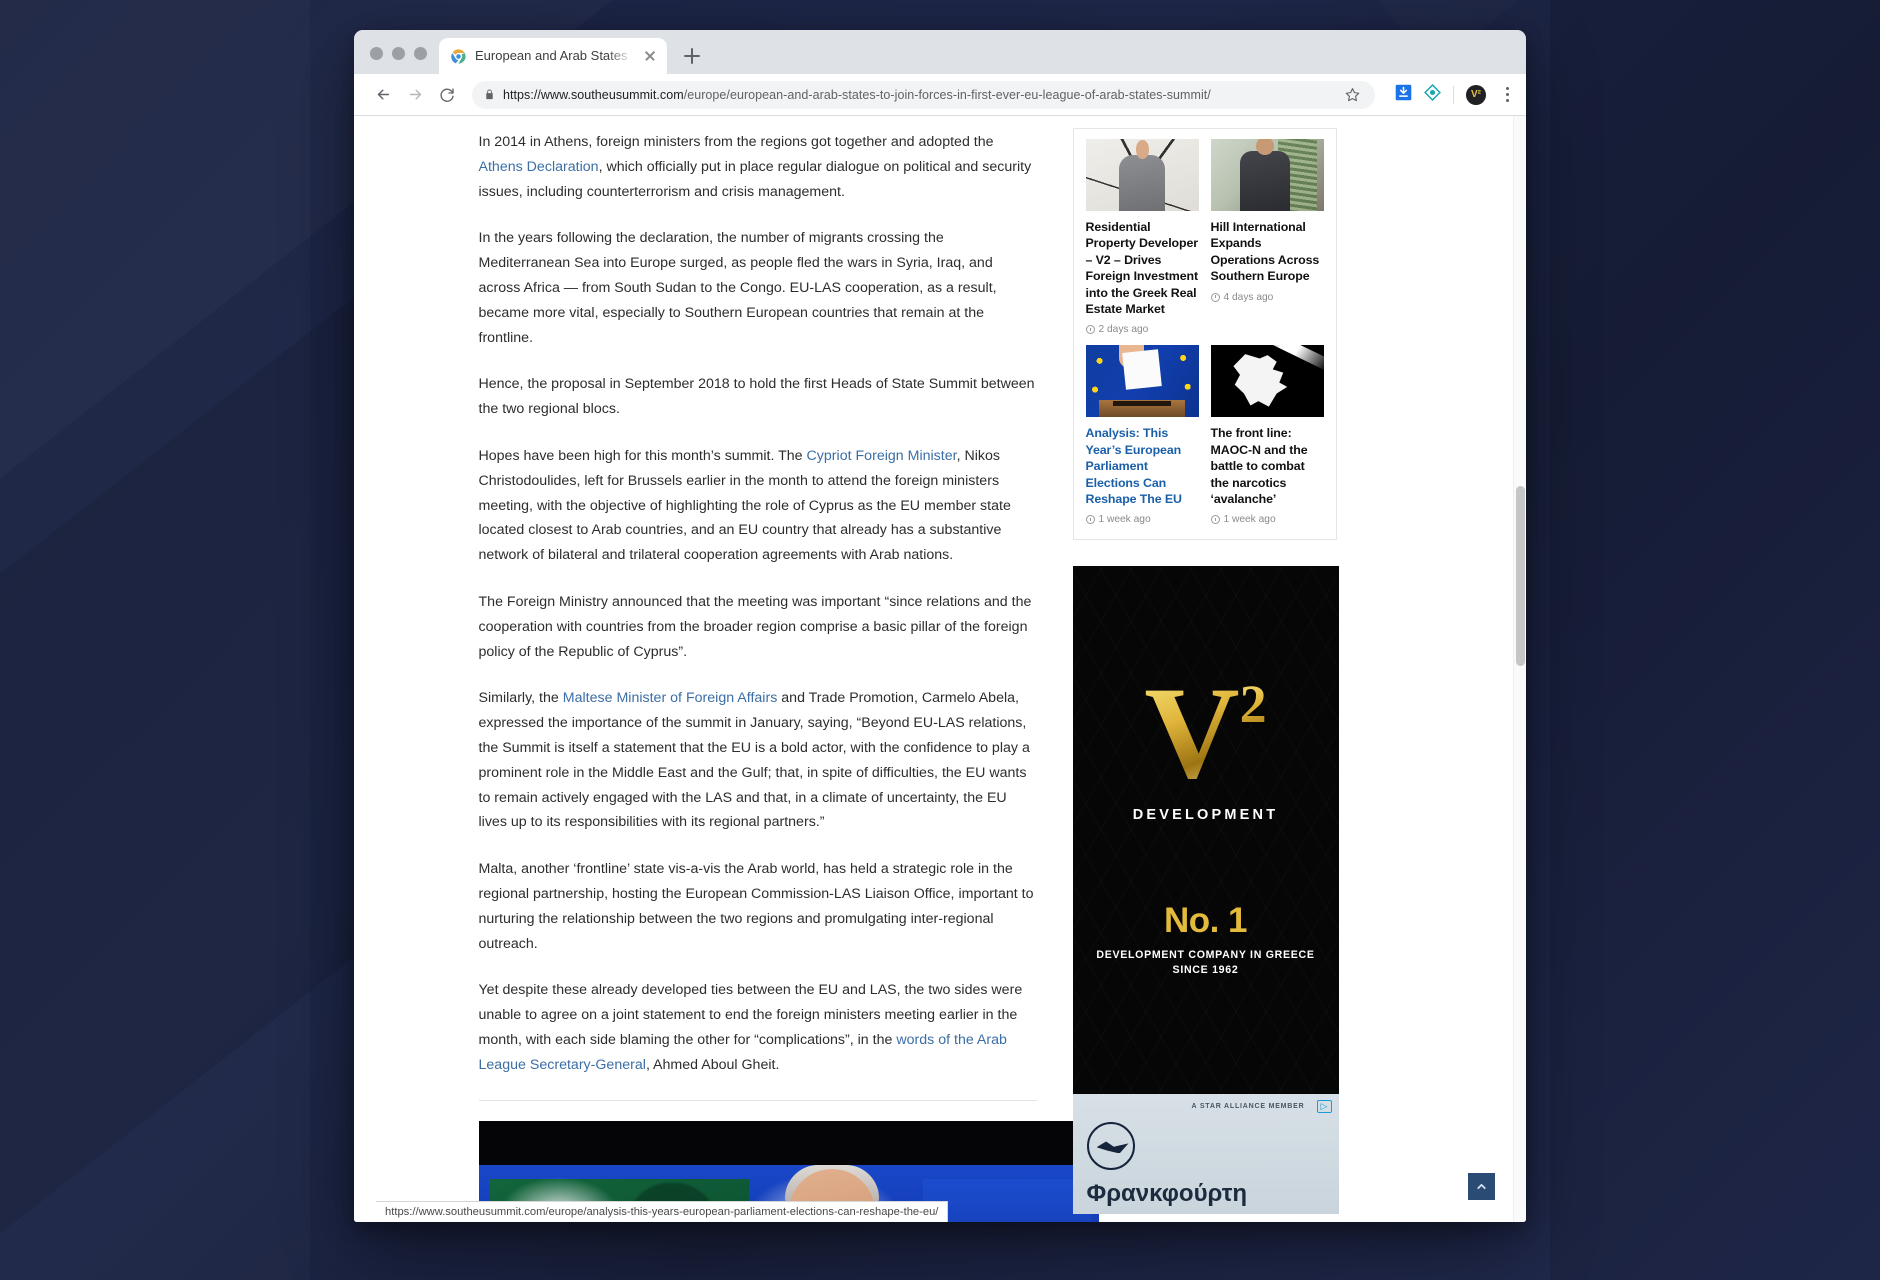 Image resolution: width=1880 pixels, height=1280 pixels. What do you see at coordinates (1403, 95) in the screenshot?
I see `download-icon` at bounding box center [1403, 95].